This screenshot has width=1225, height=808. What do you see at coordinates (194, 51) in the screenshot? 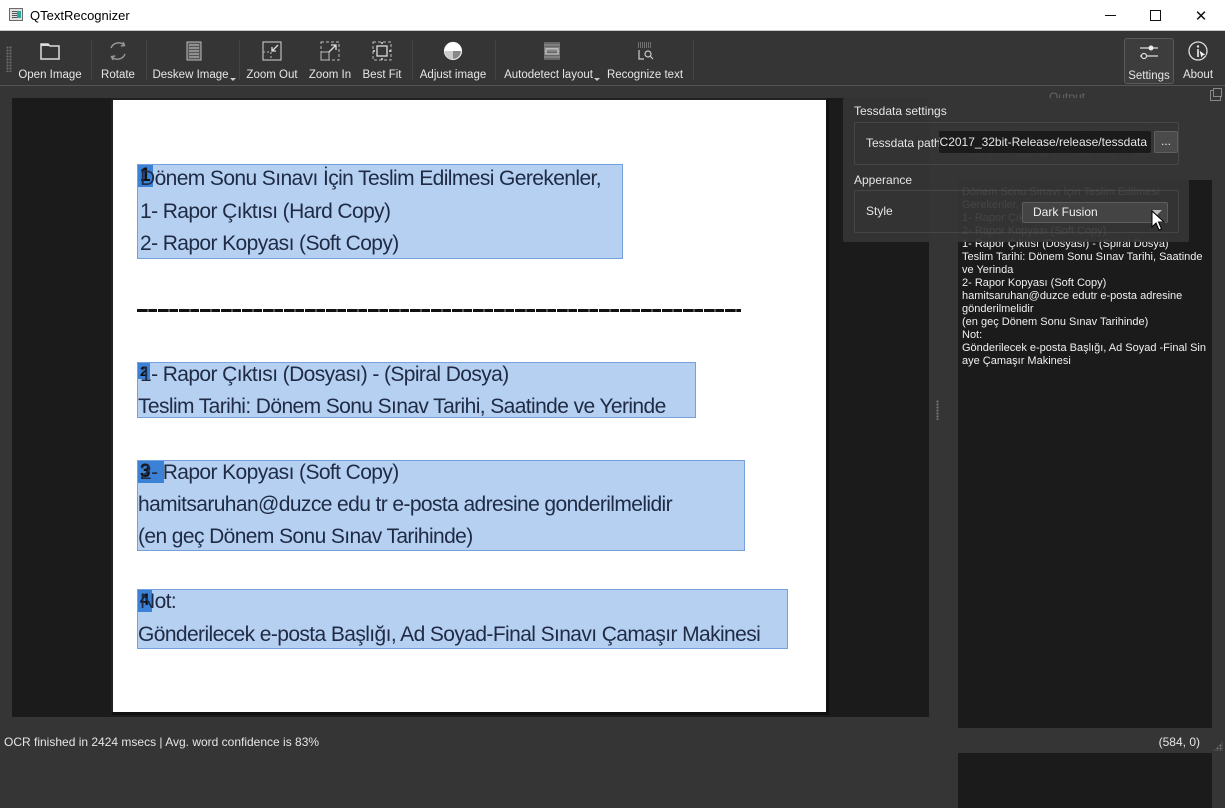
I see `deskew-icon` at bounding box center [194, 51].